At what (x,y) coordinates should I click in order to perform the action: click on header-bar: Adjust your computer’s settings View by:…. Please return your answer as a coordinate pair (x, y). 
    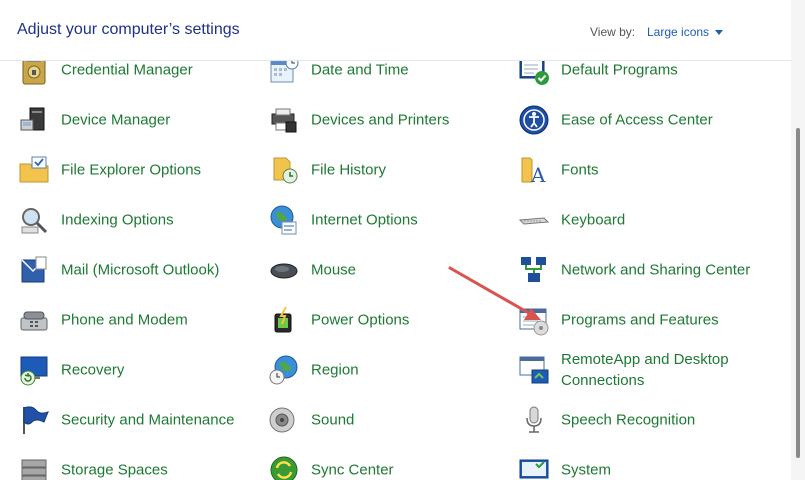
    Looking at the image, I should click on (395, 30).